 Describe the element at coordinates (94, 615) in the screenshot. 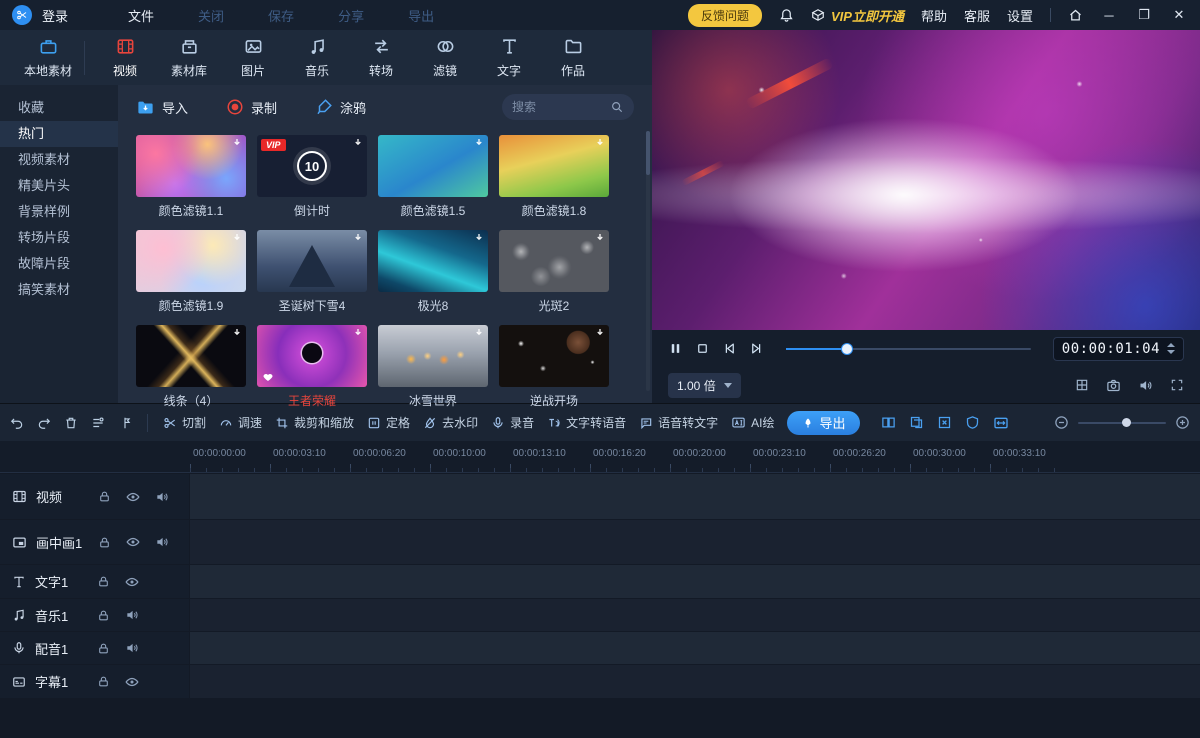

I see `track-header-music: 音乐1` at that location.